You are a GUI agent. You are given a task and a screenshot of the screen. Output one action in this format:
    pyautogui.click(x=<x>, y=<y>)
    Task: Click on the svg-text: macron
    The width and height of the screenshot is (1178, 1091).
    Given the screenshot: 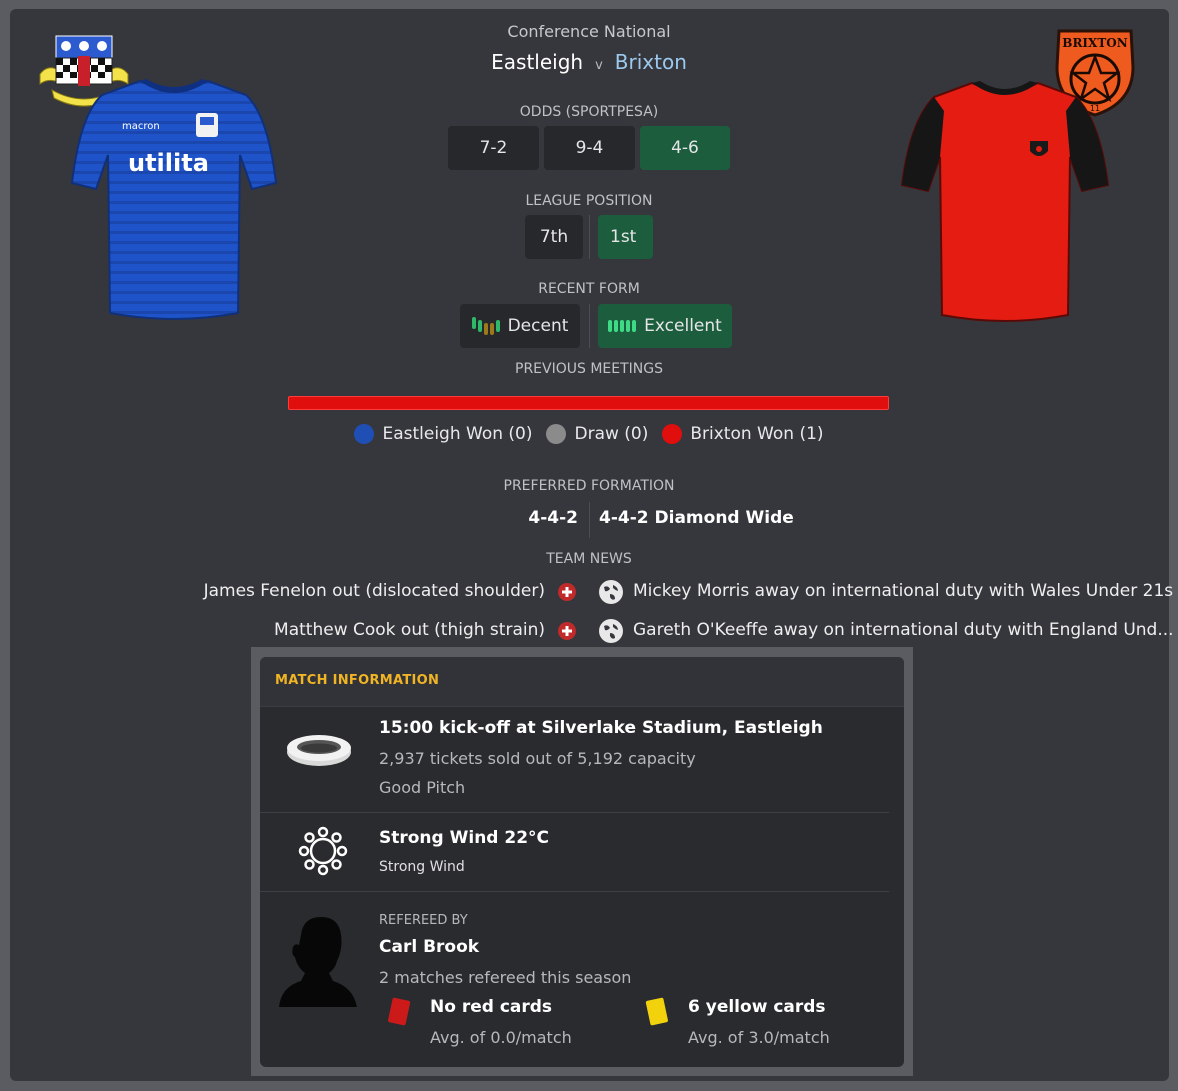 What is the action you would take?
    pyautogui.click(x=141, y=126)
    